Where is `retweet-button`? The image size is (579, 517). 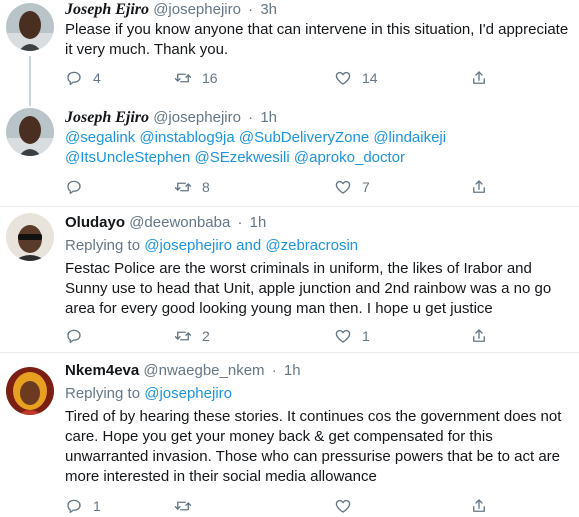
retweet-button is located at coordinates (188, 506).